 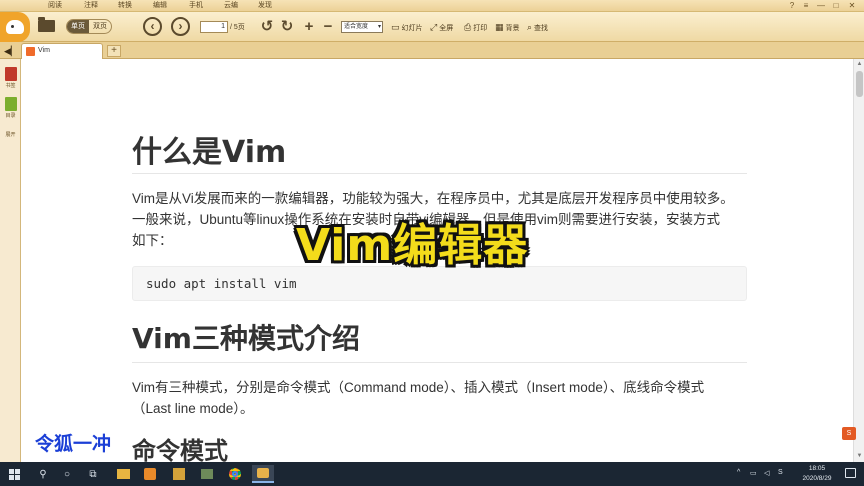 I want to click on document-tab-bar: Vim +, so click(x=432, y=50).